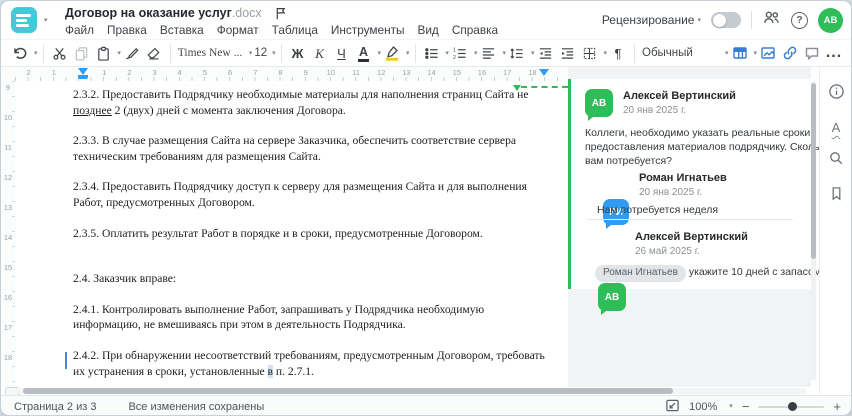 This screenshot has width=852, height=416. What do you see at coordinates (567, 53) in the screenshot?
I see `increase-indent-button` at bounding box center [567, 53].